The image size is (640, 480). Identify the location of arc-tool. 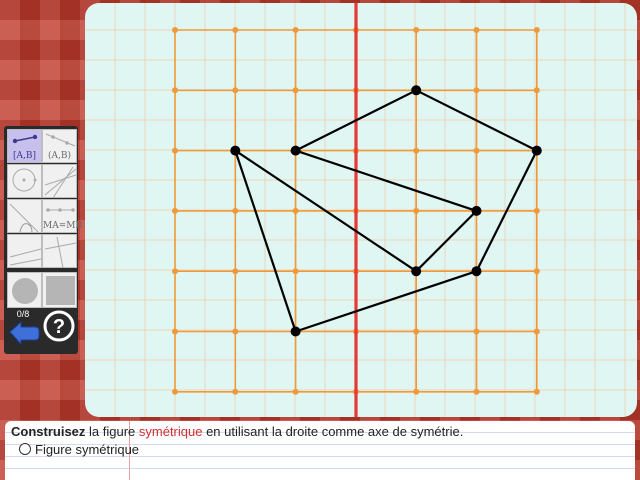
(24, 216).